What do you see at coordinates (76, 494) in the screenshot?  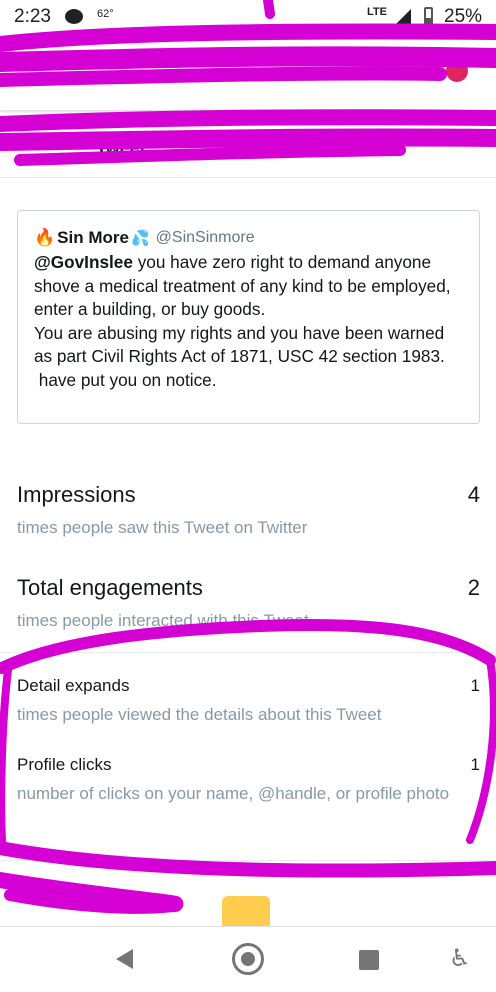 I see `metric-label: Impressions` at bounding box center [76, 494].